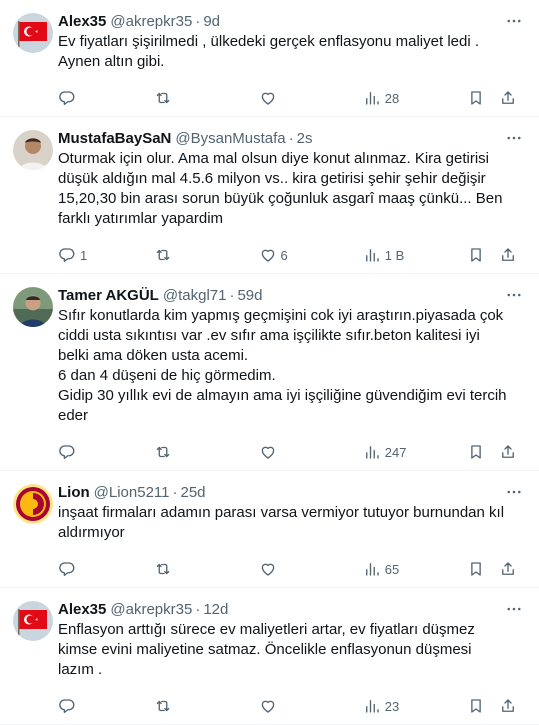 This screenshot has height=725, width=539. I want to click on view-count: 28, so click(392, 98).